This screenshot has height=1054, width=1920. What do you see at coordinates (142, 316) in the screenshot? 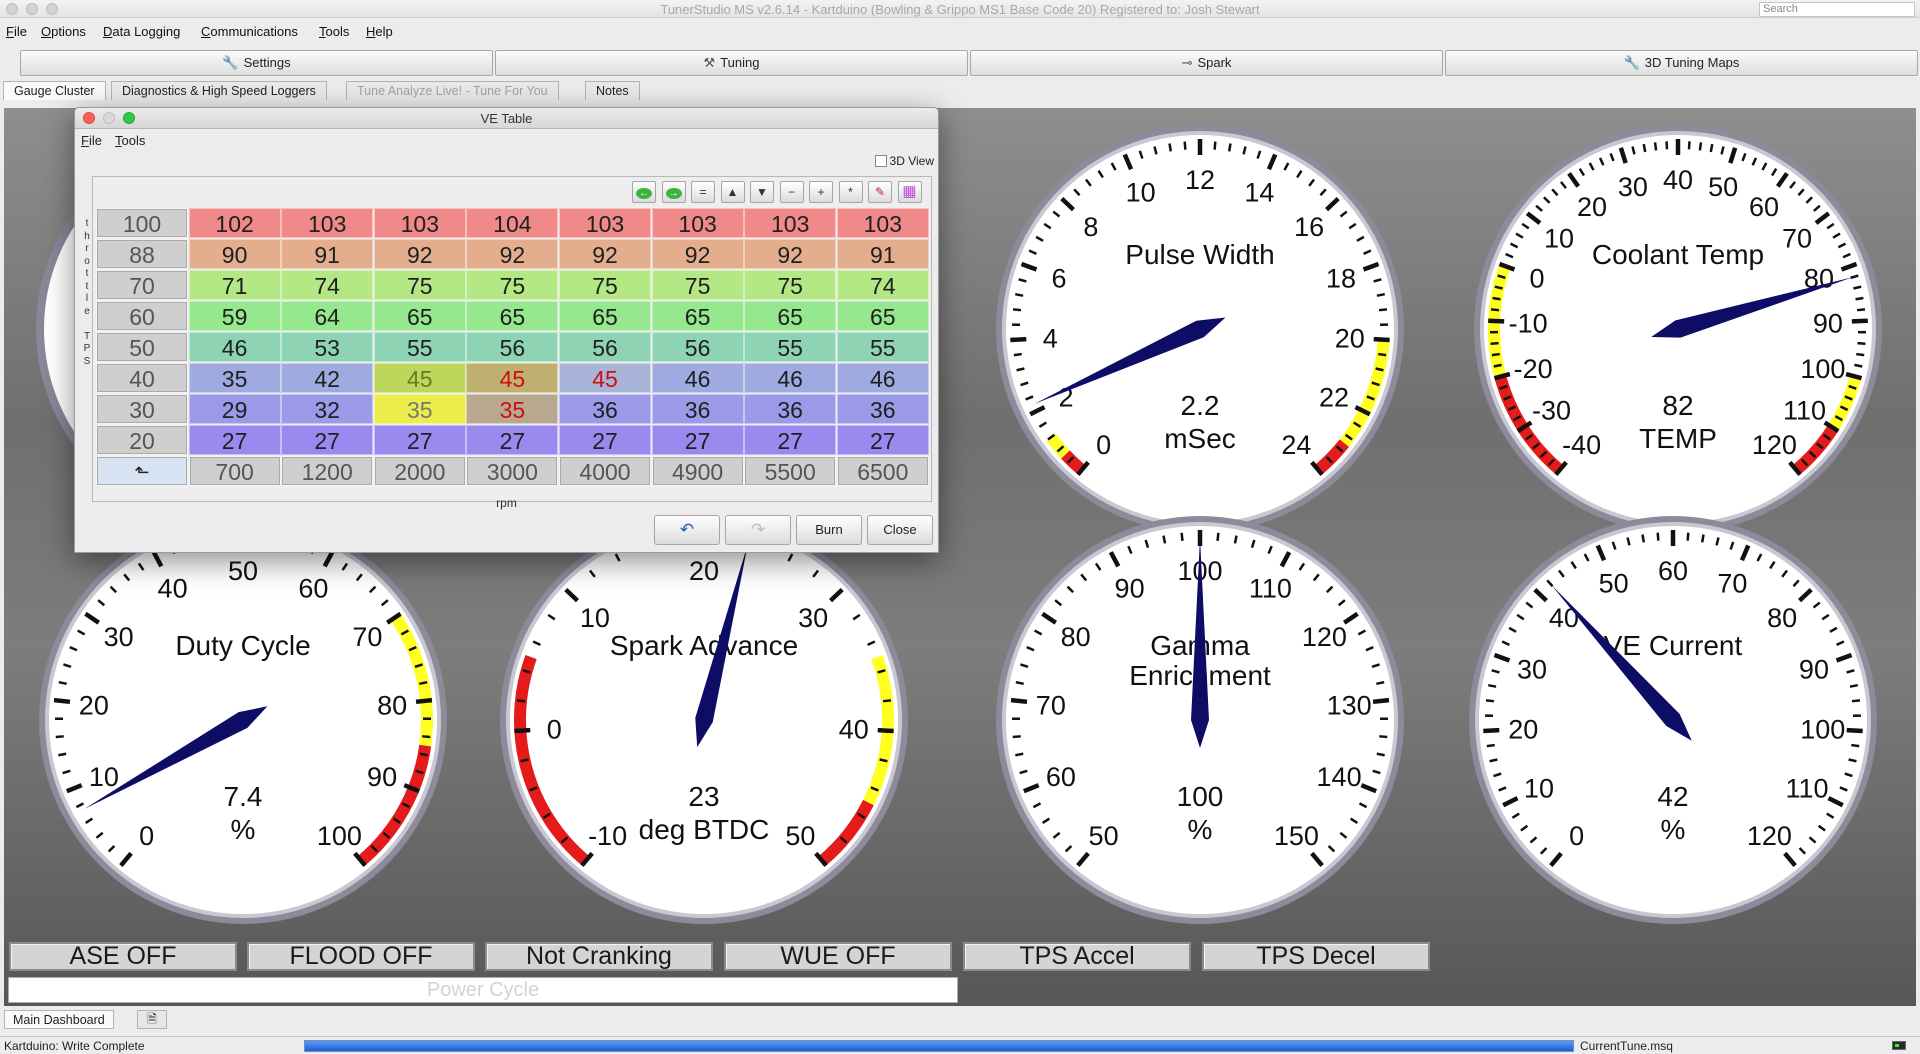
I see `tps-bin-cell: 60` at bounding box center [142, 316].